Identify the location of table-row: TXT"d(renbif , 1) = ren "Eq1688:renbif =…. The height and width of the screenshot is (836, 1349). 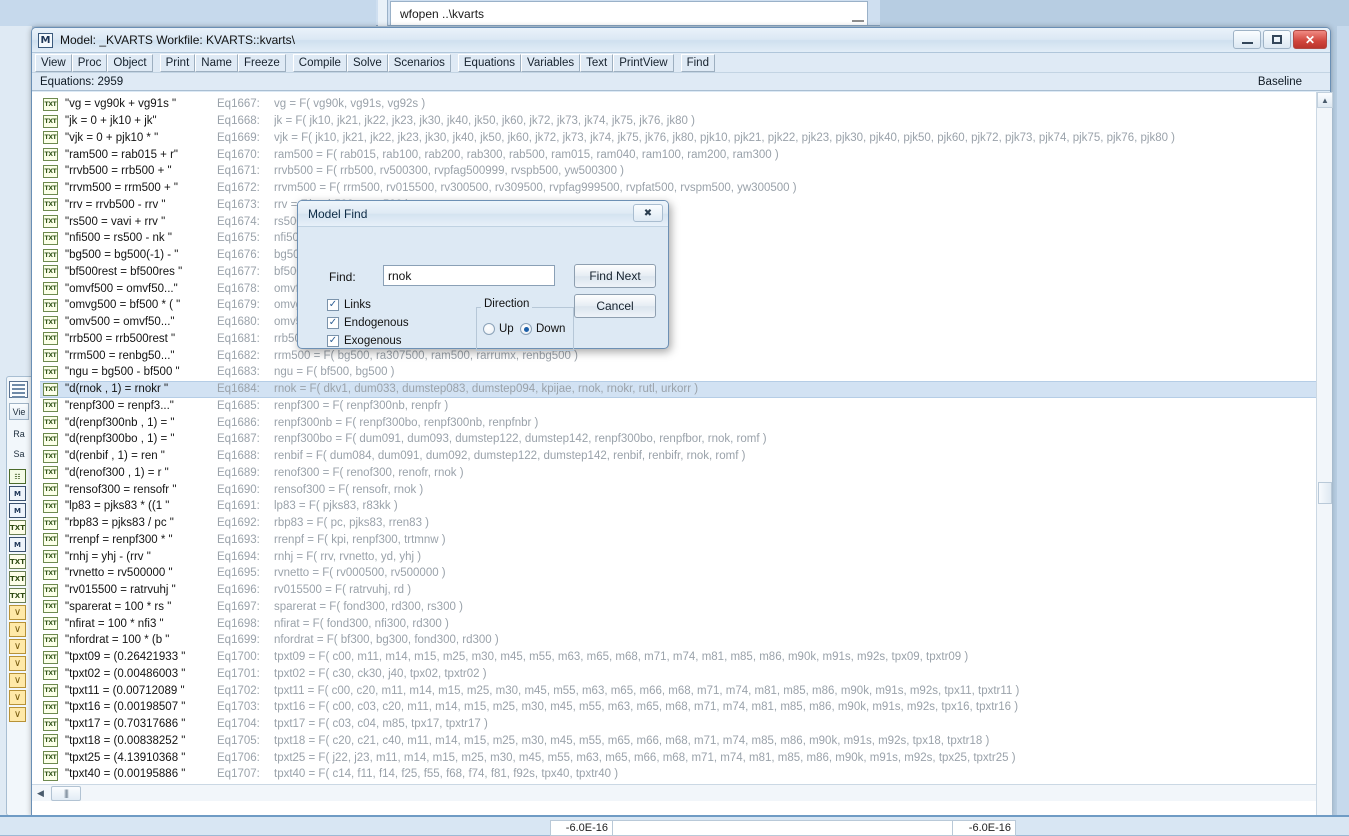
(678, 456).